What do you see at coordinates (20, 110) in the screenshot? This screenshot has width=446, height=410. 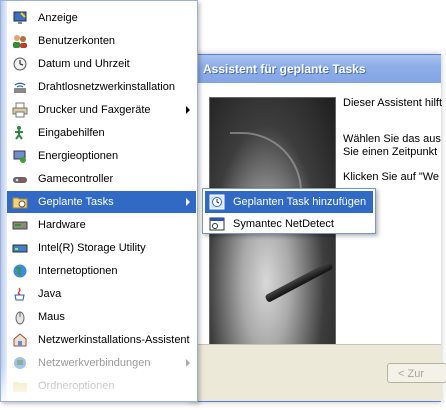 I see `printer-icon` at bounding box center [20, 110].